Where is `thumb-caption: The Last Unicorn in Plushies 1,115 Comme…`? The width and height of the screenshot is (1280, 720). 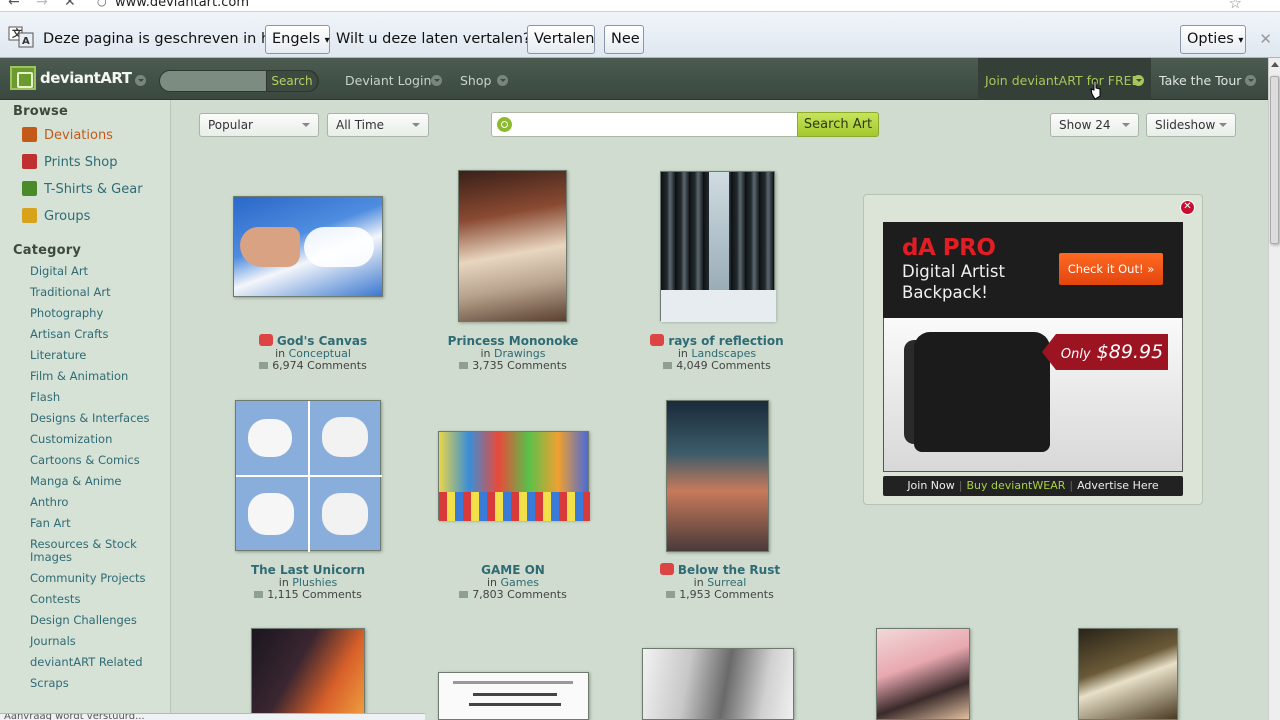
thumb-caption: The Last Unicorn in Plushies 1,115 Comme… is located at coordinates (308, 582).